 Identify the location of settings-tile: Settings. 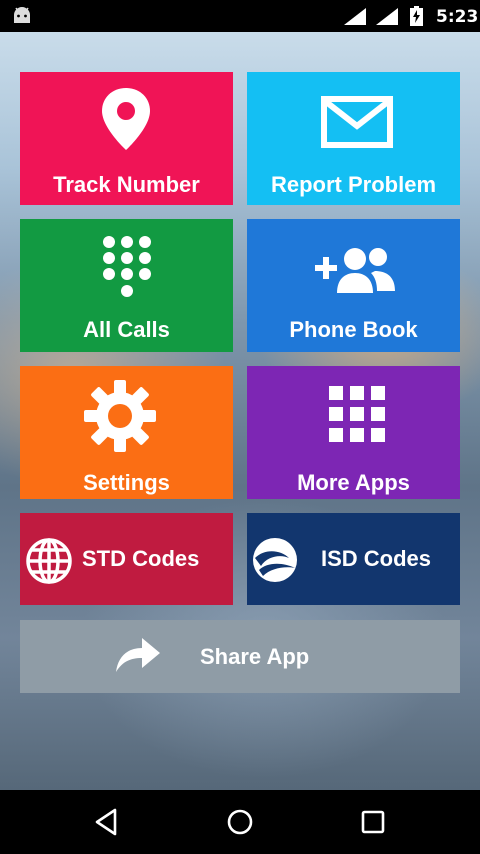
(126, 432).